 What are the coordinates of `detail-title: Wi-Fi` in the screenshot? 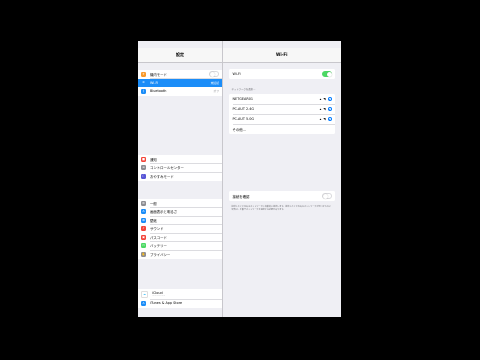 It's located at (281, 55).